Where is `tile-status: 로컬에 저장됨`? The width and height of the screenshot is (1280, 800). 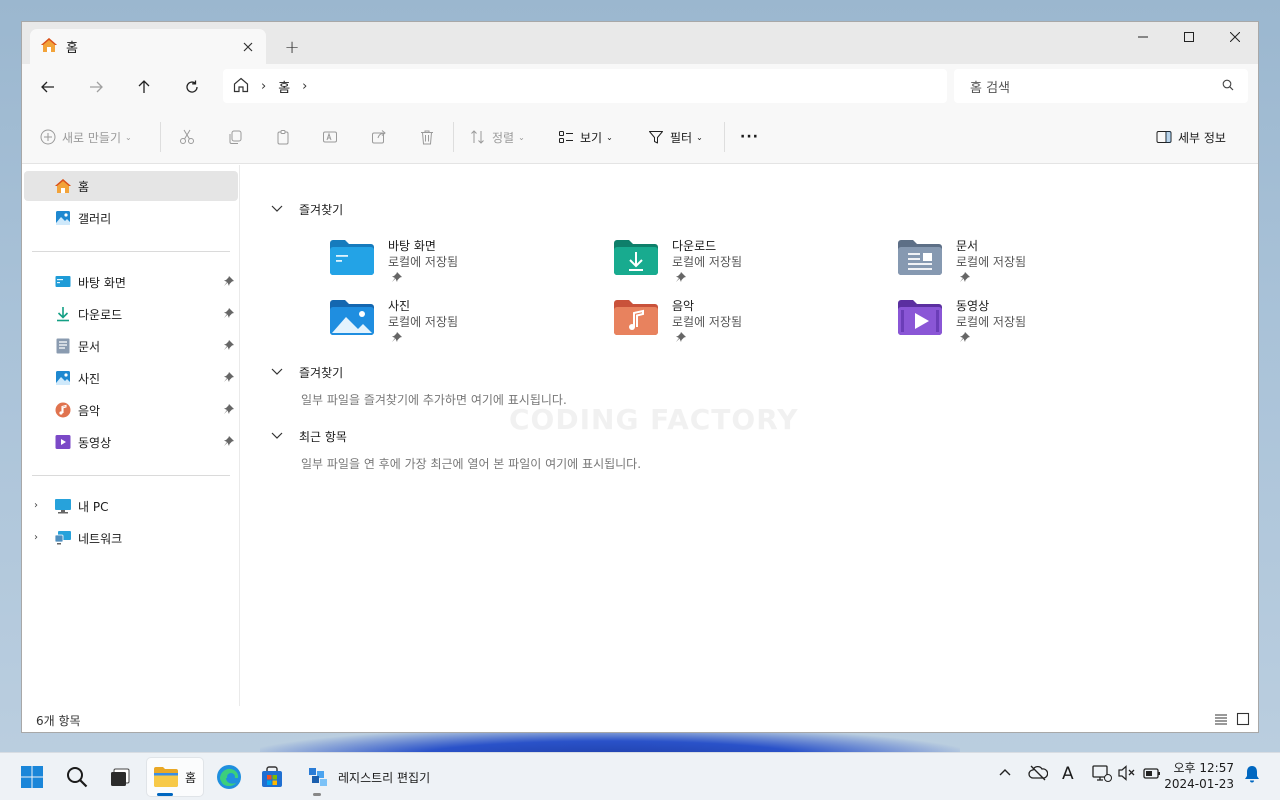 tile-status: 로컬에 저장됨 is located at coordinates (423, 322).